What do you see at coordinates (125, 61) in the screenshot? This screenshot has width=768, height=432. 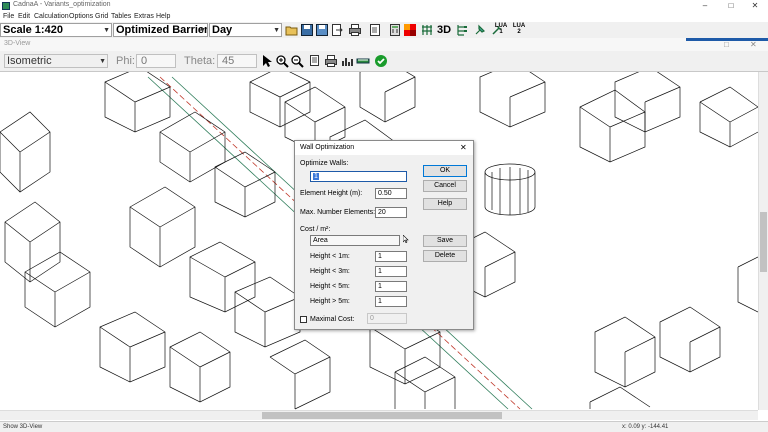 I see `phi-label: Phi:` at bounding box center [125, 61].